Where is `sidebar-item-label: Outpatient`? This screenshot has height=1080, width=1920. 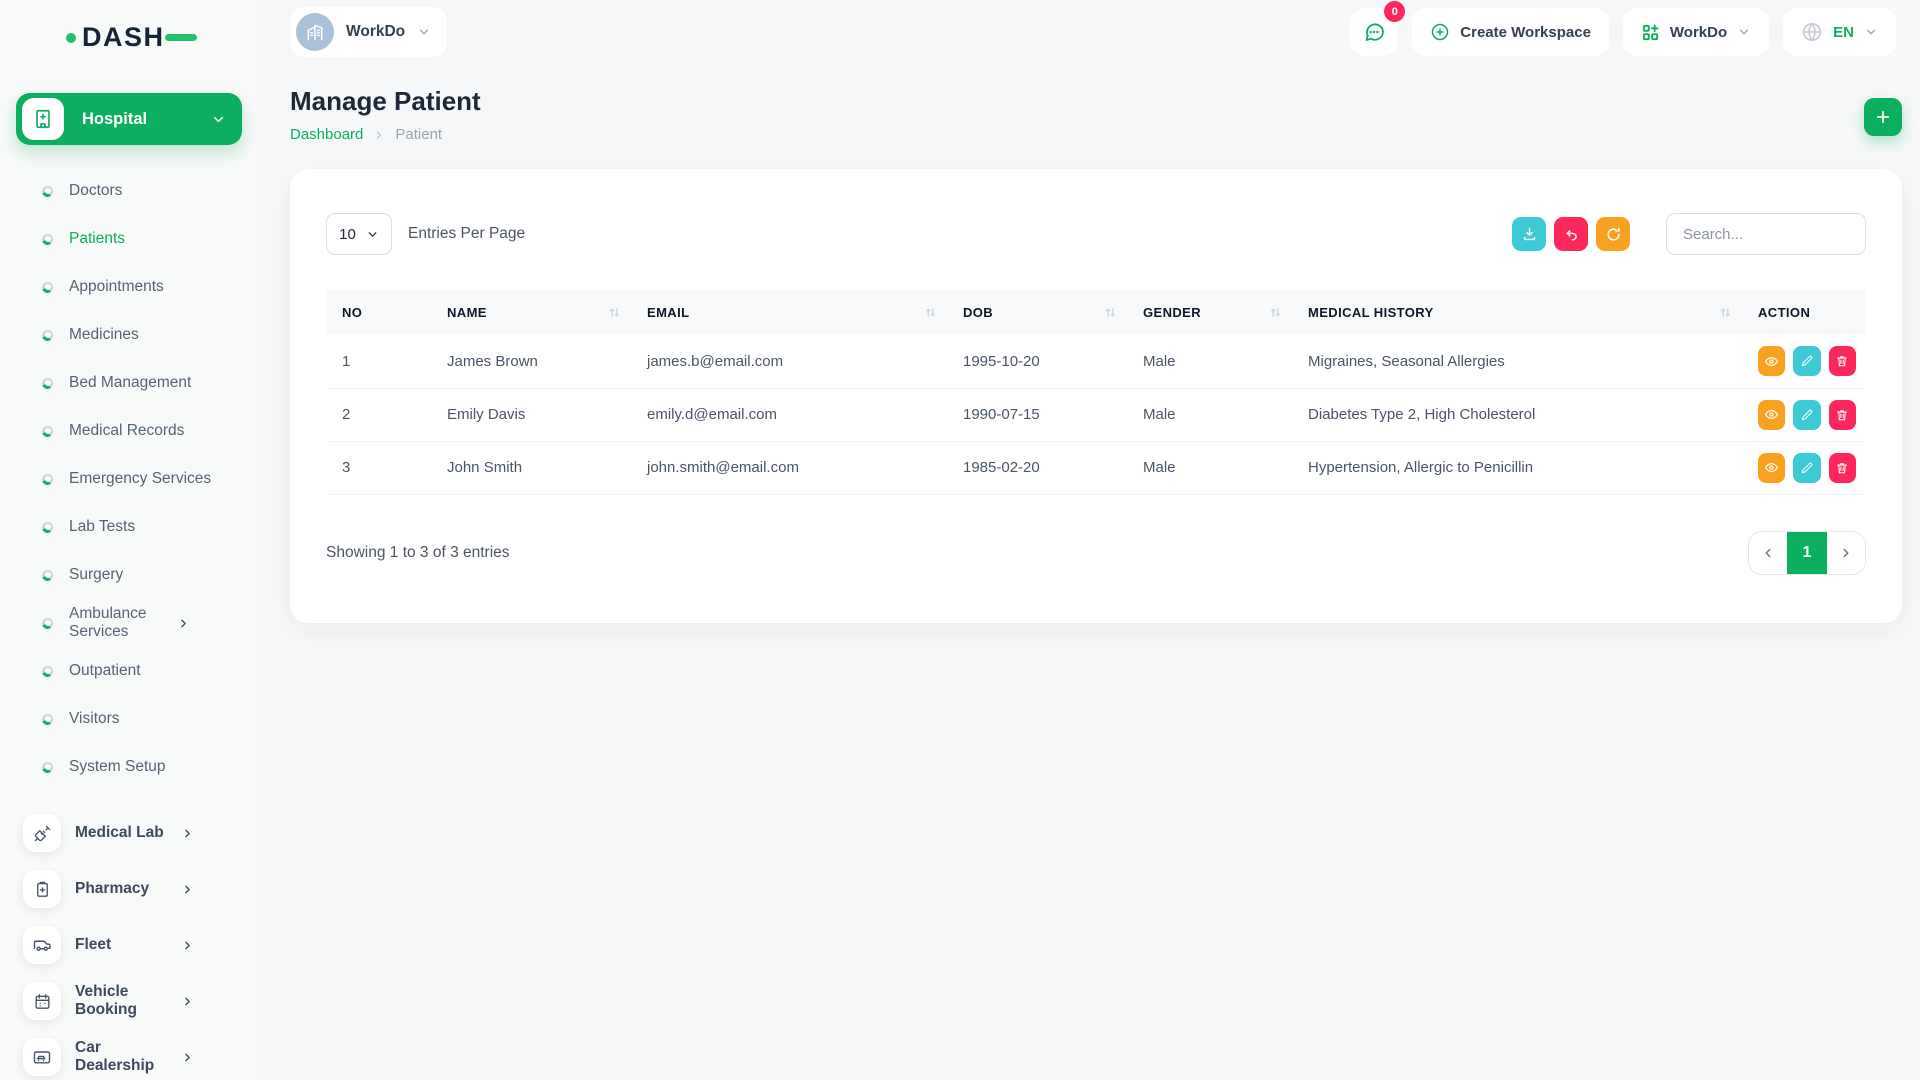
sidebar-item-label: Outpatient is located at coordinates (105, 670).